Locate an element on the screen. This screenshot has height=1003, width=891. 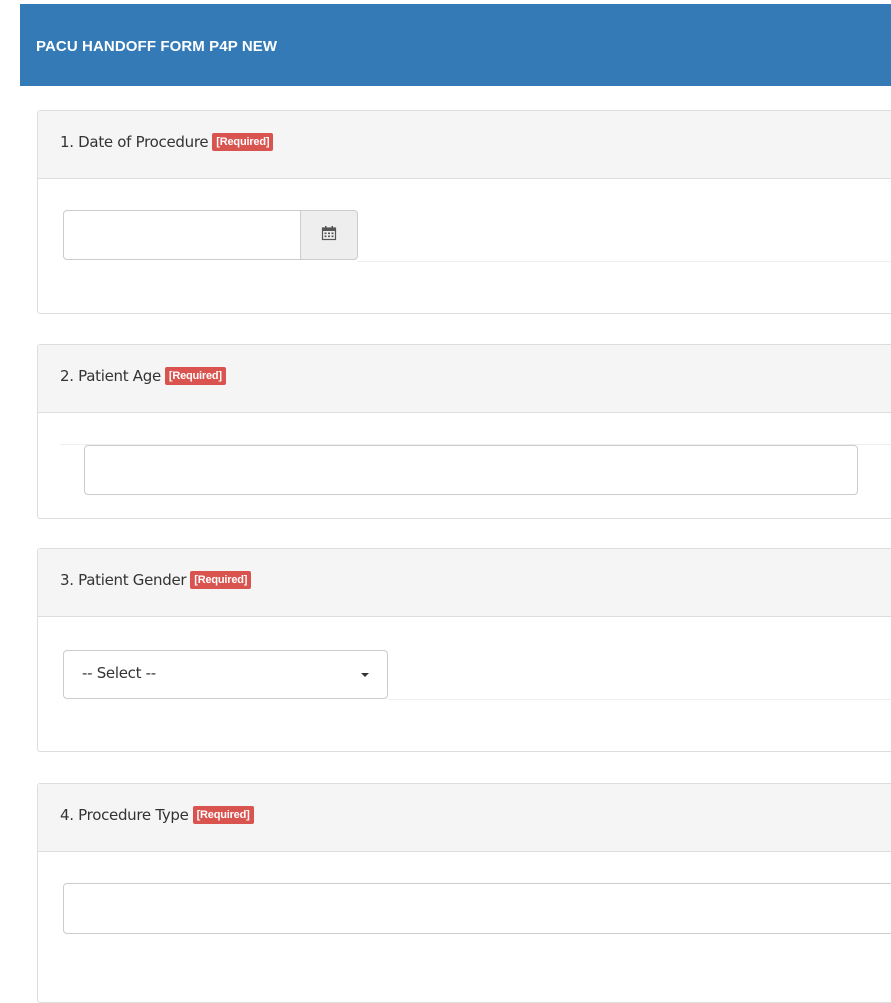
question-header: 4. Procedure Type [Required] is located at coordinates (464, 818).